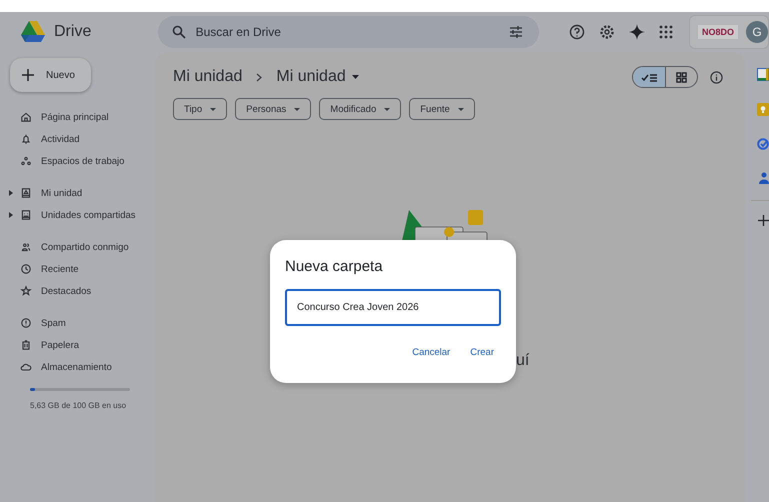 The width and height of the screenshot is (769, 502). Describe the element at coordinates (81, 367) in the screenshot. I see `sidebar-item: Almacenamiento` at that location.